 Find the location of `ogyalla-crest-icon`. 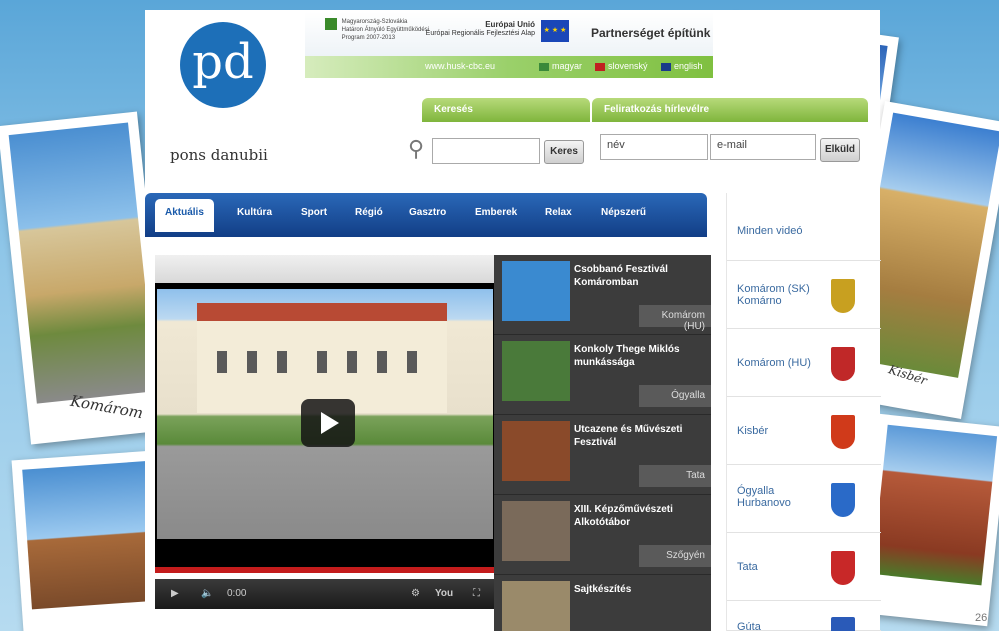

ogyalla-crest-icon is located at coordinates (843, 500).